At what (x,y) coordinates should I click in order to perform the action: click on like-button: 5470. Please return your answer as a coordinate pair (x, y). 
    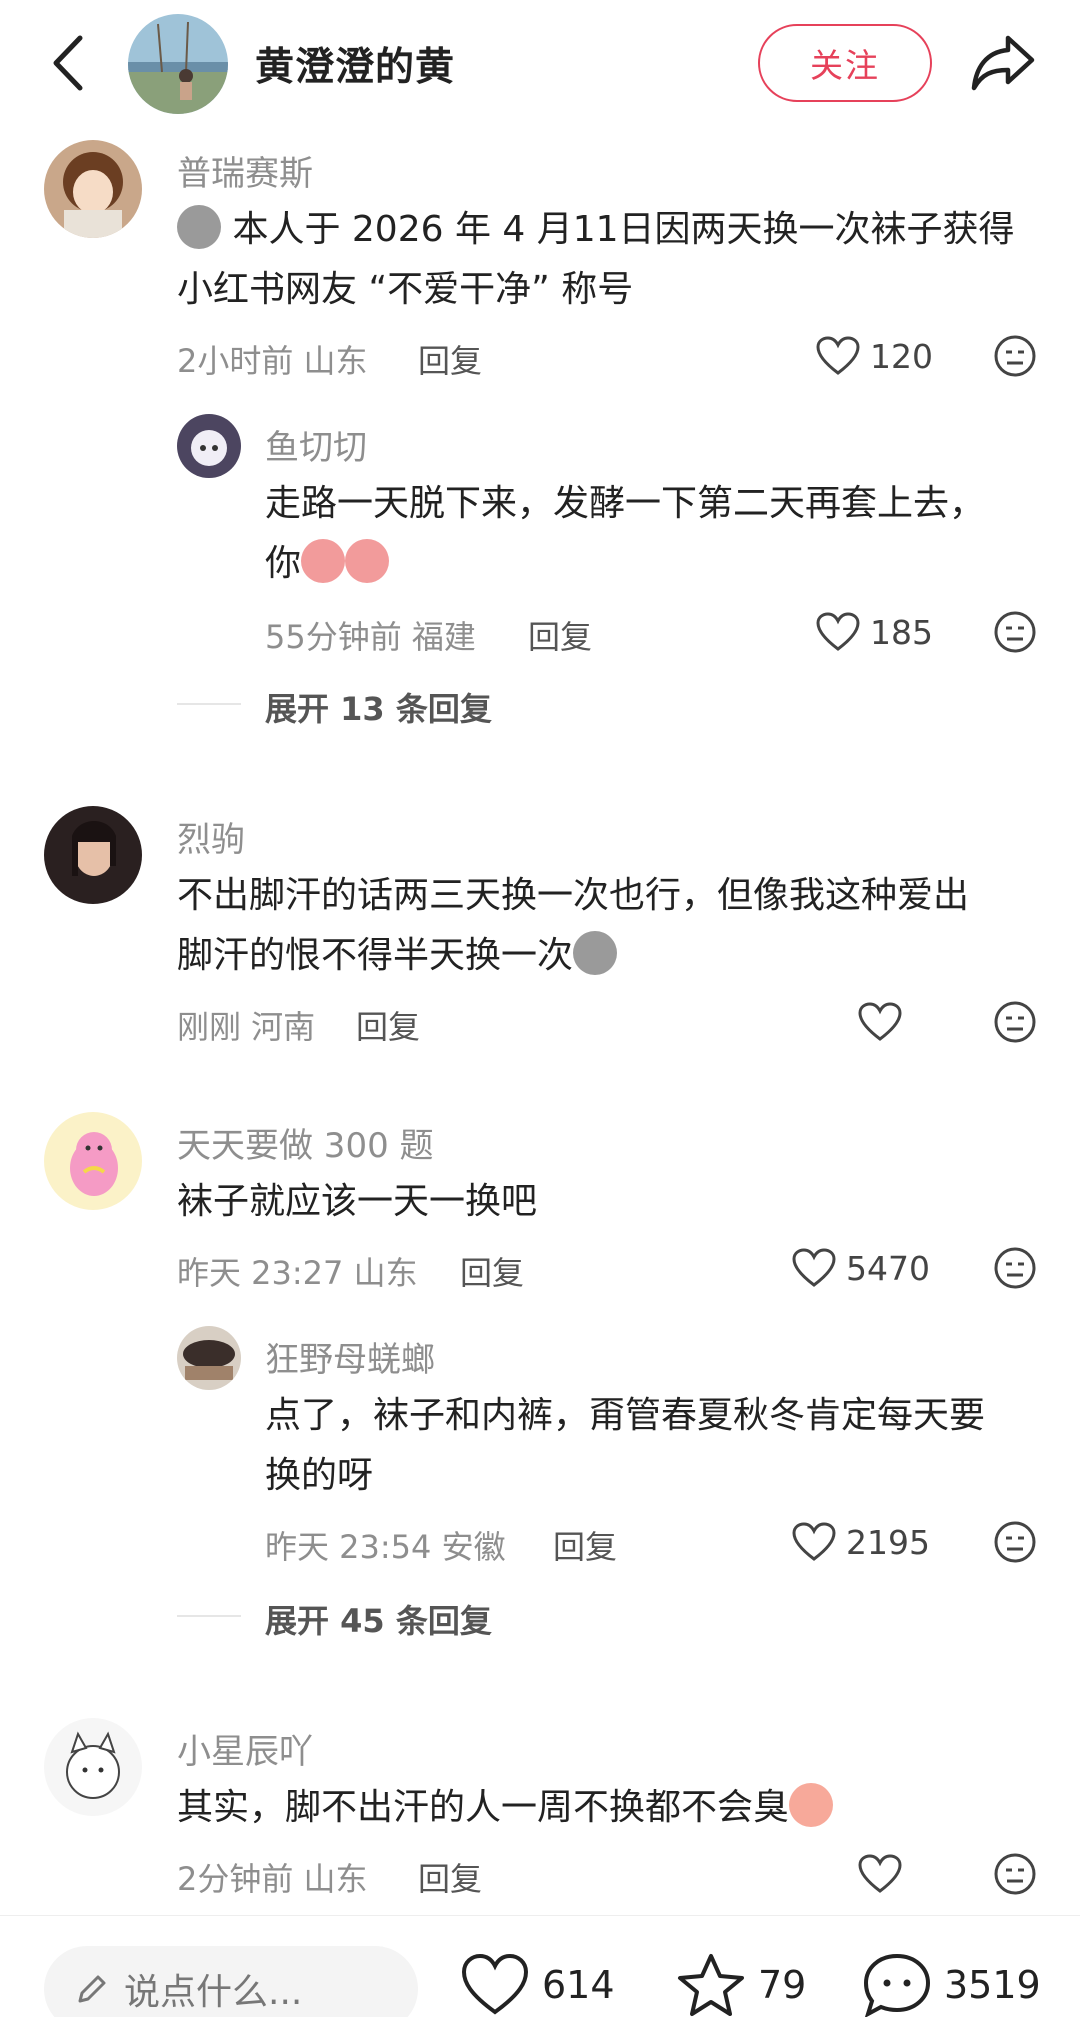
    Looking at the image, I should click on (861, 1268).